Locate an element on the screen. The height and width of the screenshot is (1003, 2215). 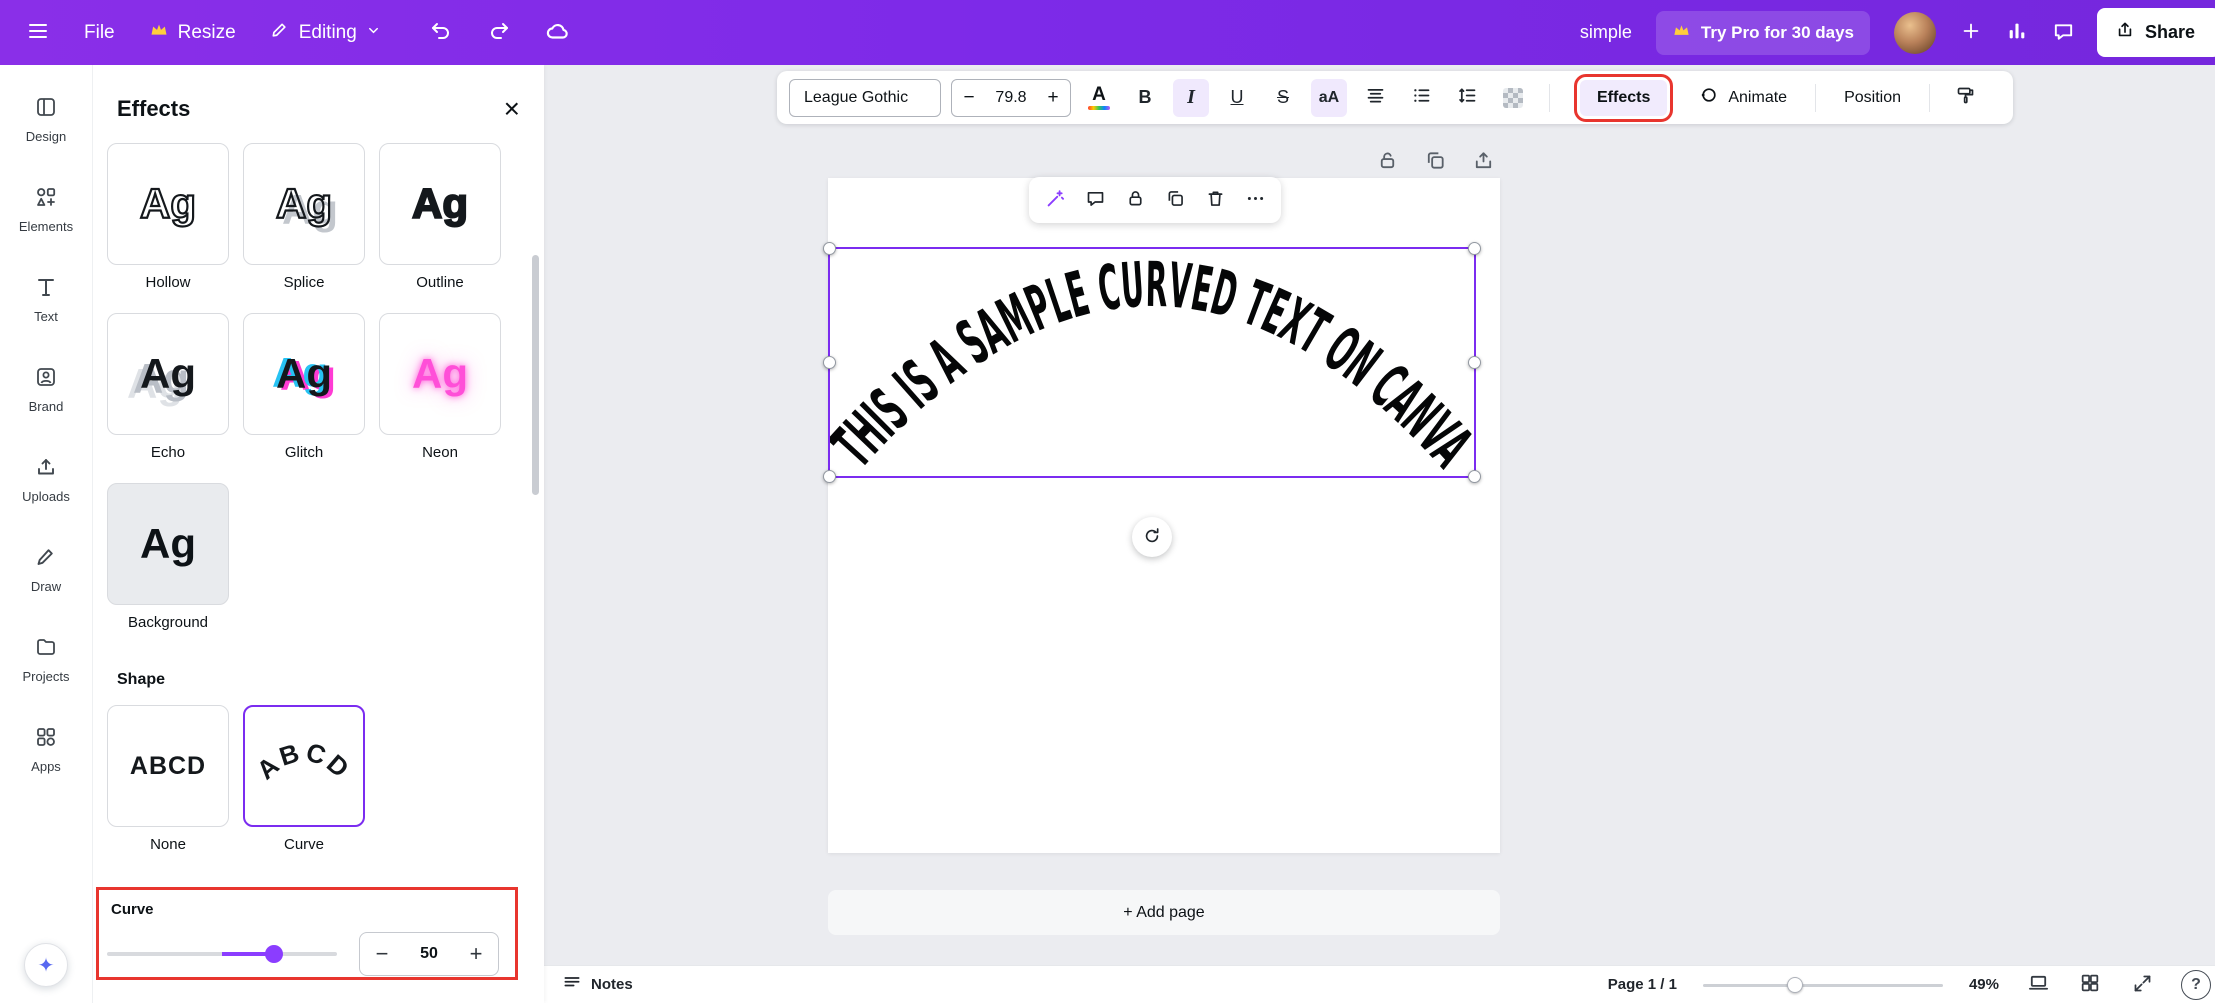
font-family-selector: League Gothic is located at coordinates (865, 97).